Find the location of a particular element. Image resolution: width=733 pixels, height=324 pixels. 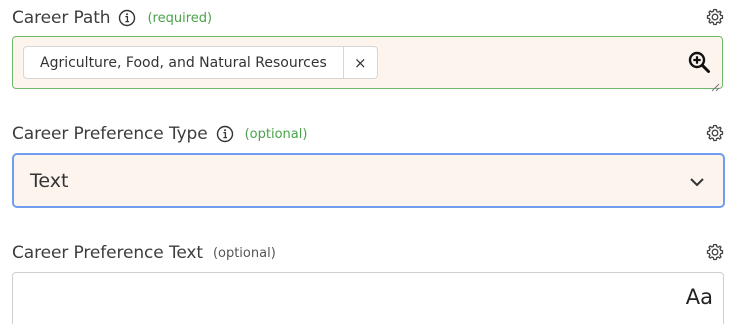

career-path-chip-label: Agriculture, Food, and Natural Resources is located at coordinates (183, 62).